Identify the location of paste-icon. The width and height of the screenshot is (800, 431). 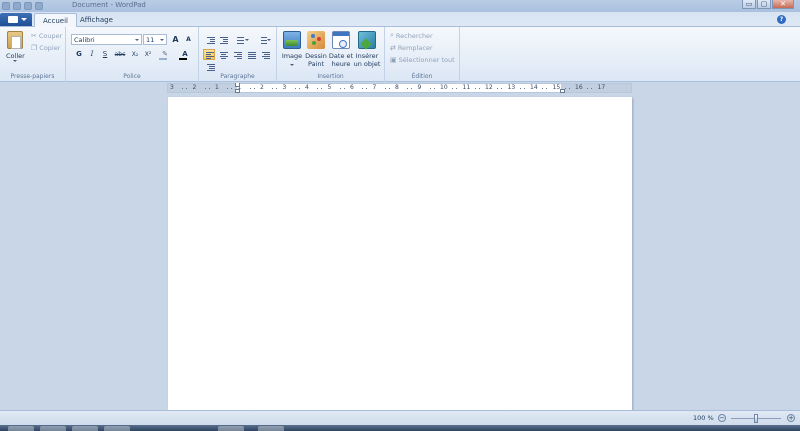
(15, 40).